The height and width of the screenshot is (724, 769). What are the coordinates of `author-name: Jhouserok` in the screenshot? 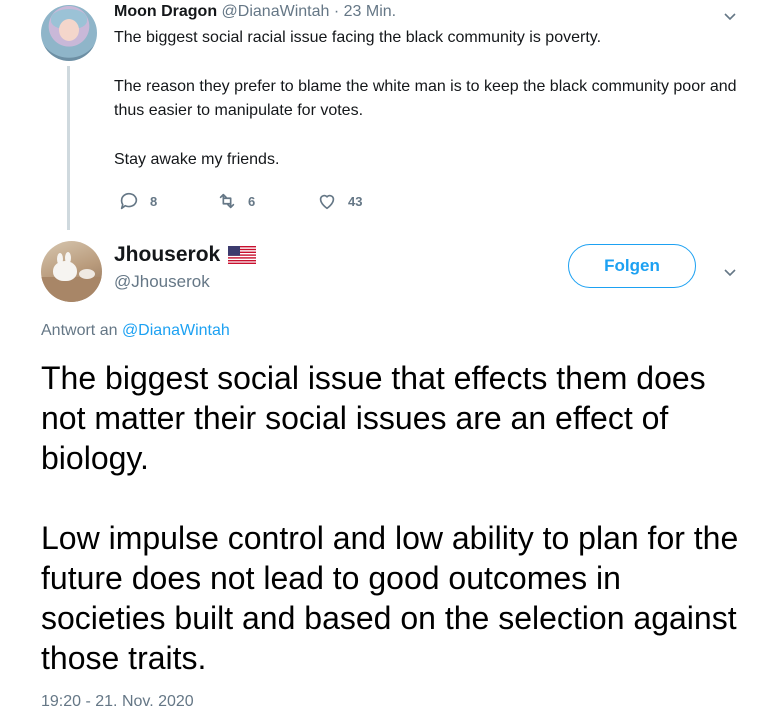 It's located at (185, 255).